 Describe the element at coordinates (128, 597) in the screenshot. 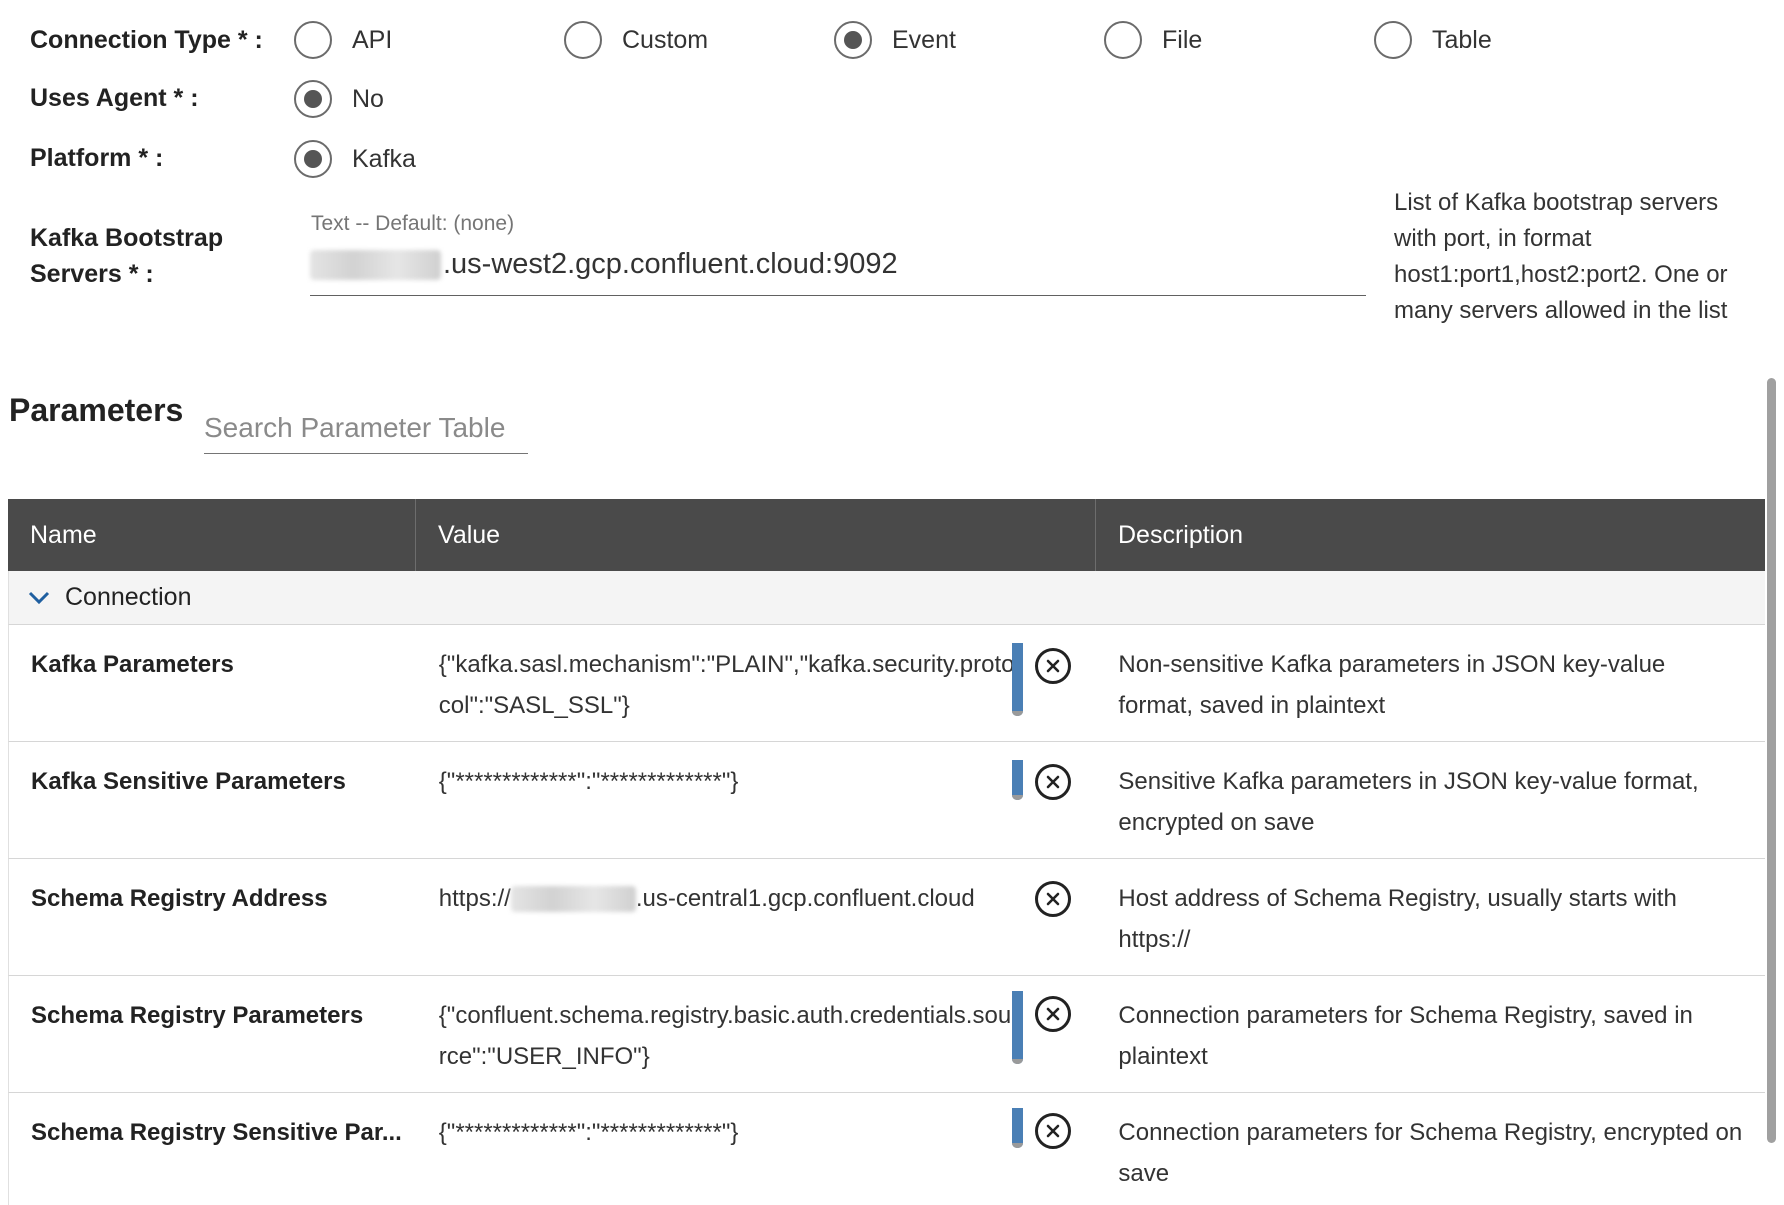

I see `group-label: Connection` at that location.